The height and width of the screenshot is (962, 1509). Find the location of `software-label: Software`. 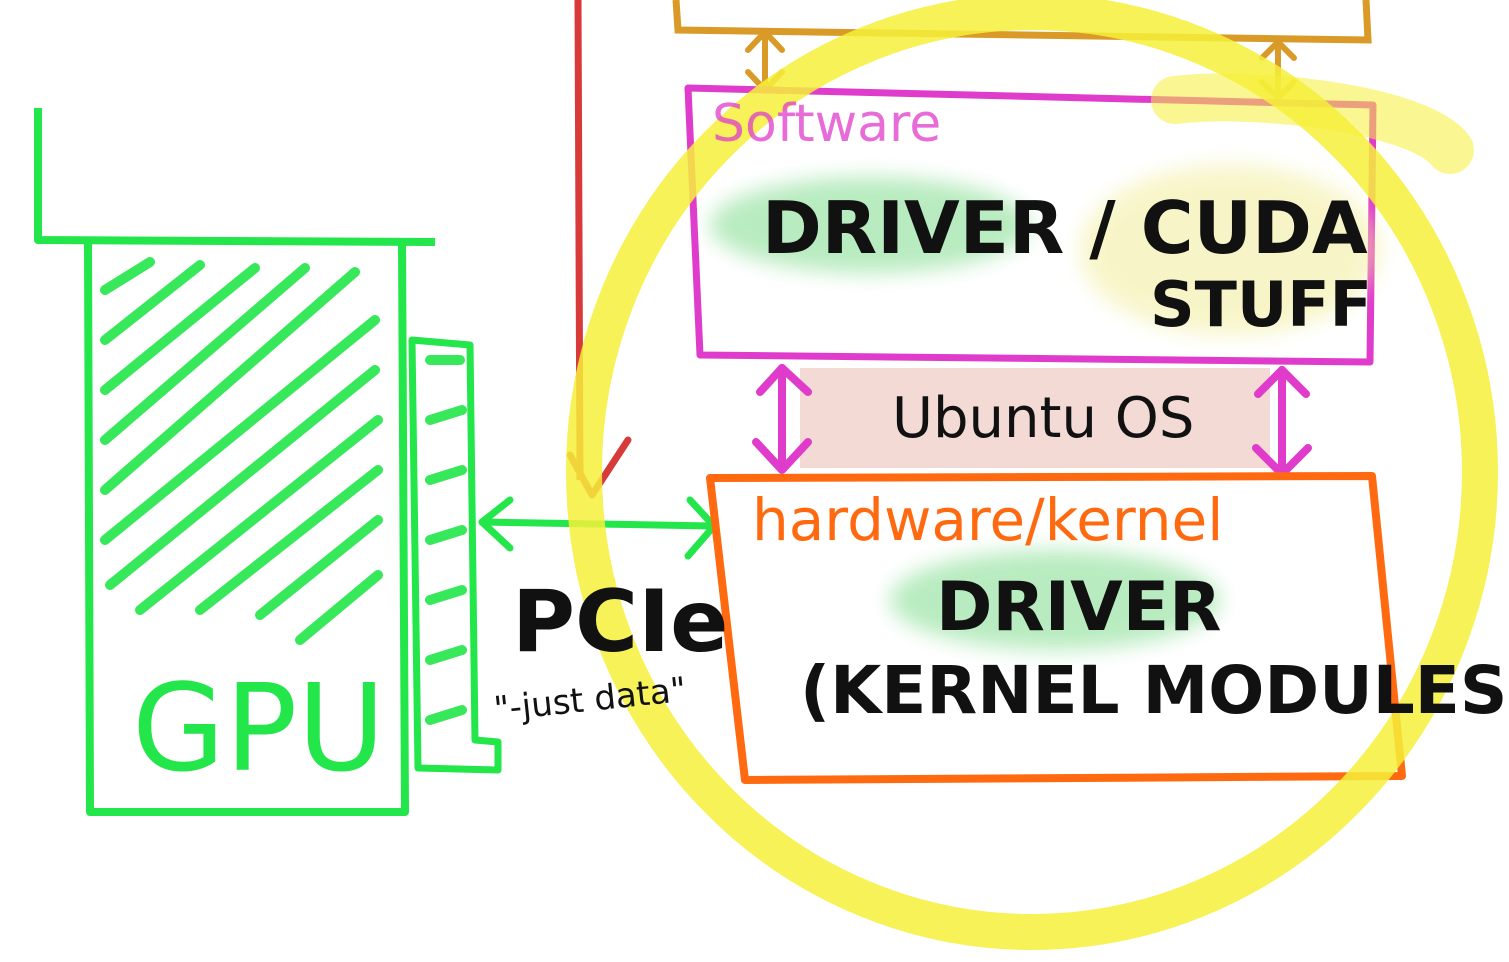

software-label: Software is located at coordinates (827, 124).